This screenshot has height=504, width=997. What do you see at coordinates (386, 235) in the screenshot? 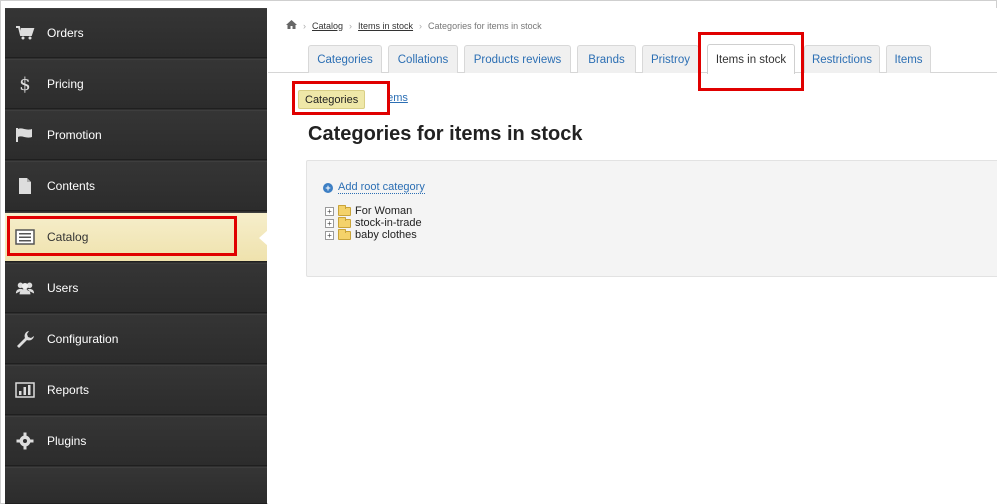
I see `tree-node-label: baby clothes` at bounding box center [386, 235].